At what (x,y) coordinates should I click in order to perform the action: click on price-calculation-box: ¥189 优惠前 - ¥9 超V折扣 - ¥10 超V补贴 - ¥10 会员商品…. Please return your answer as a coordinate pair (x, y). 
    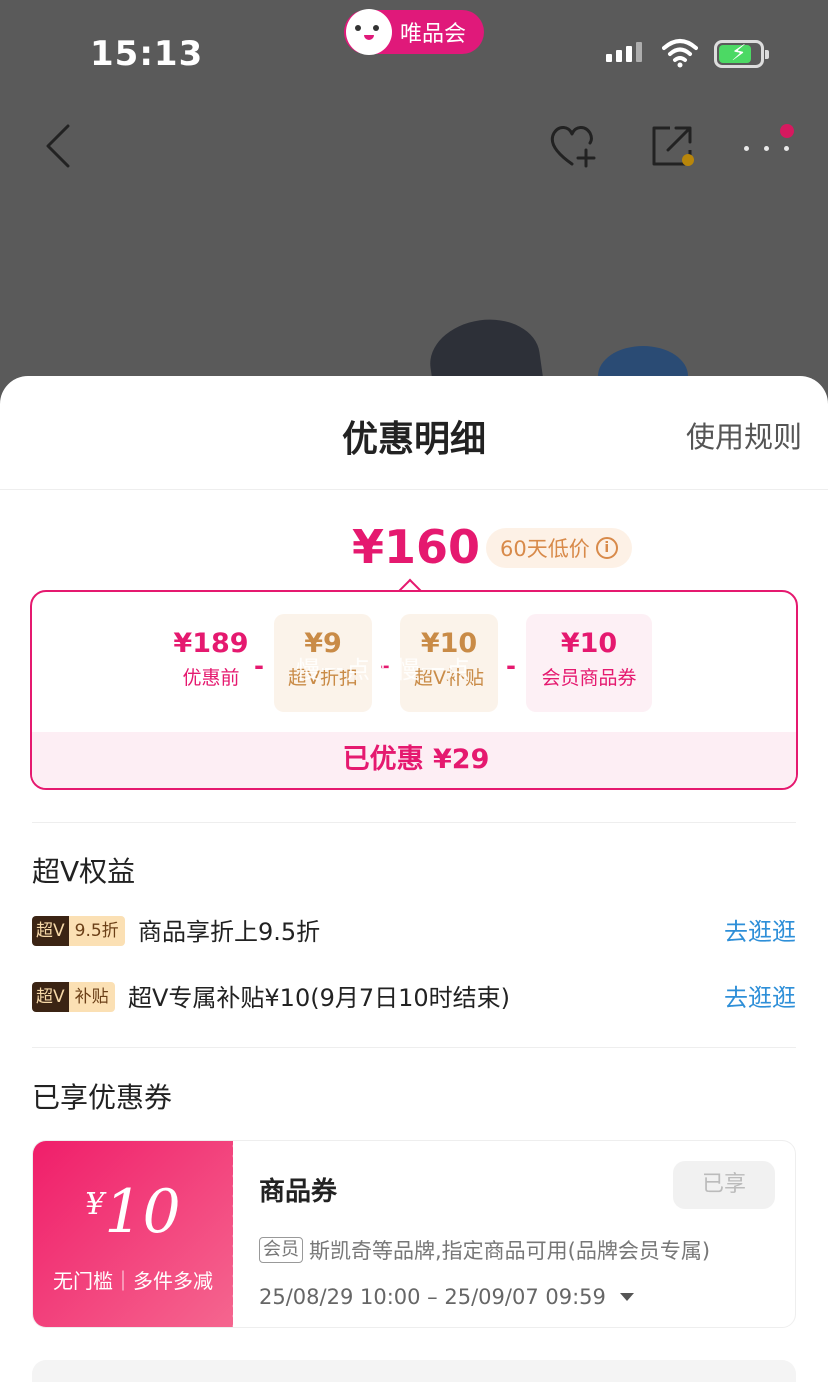
    Looking at the image, I should click on (414, 690).